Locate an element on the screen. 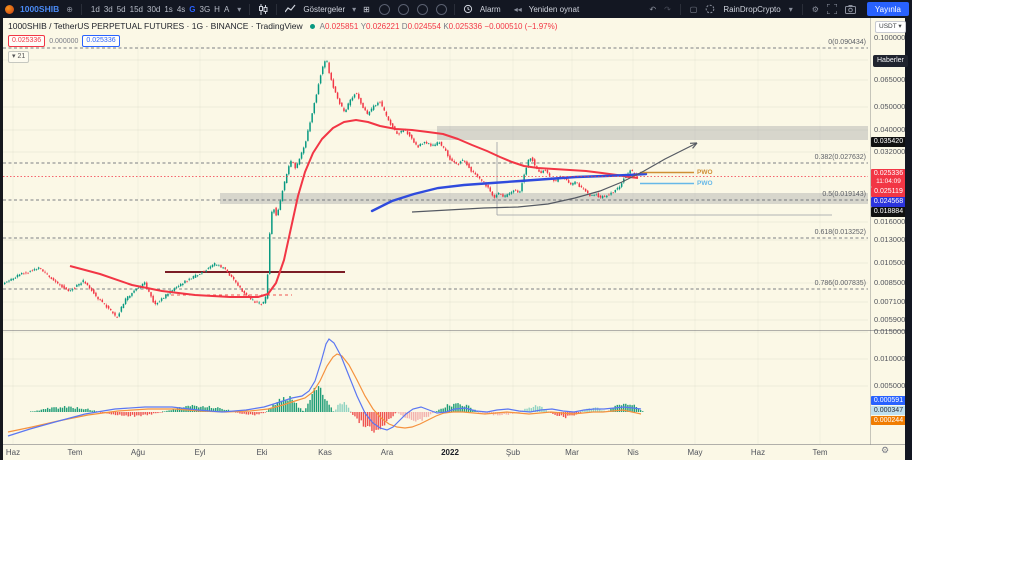 The height and width of the screenshot is (576, 1024). compare-add-icon: ⊕ is located at coordinates (69, 9).